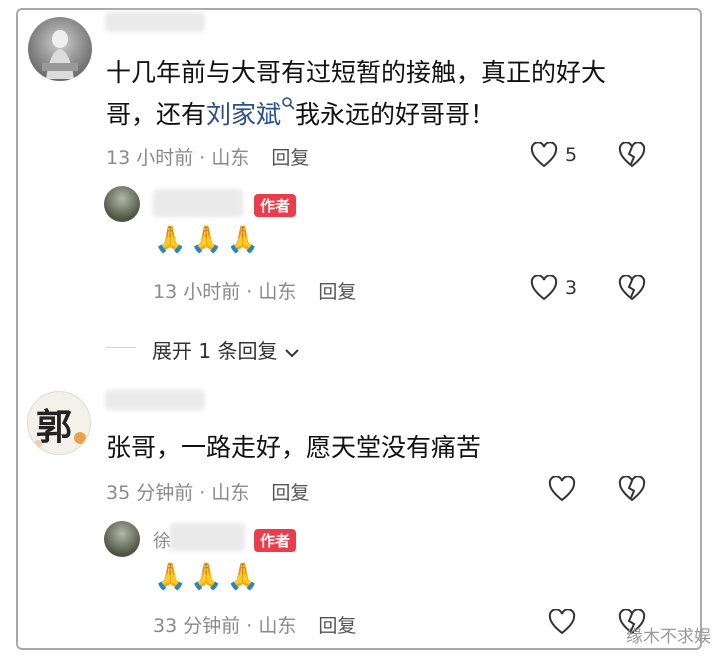 This screenshot has height=661, width=719. I want to click on like-count: 5, so click(571, 155).